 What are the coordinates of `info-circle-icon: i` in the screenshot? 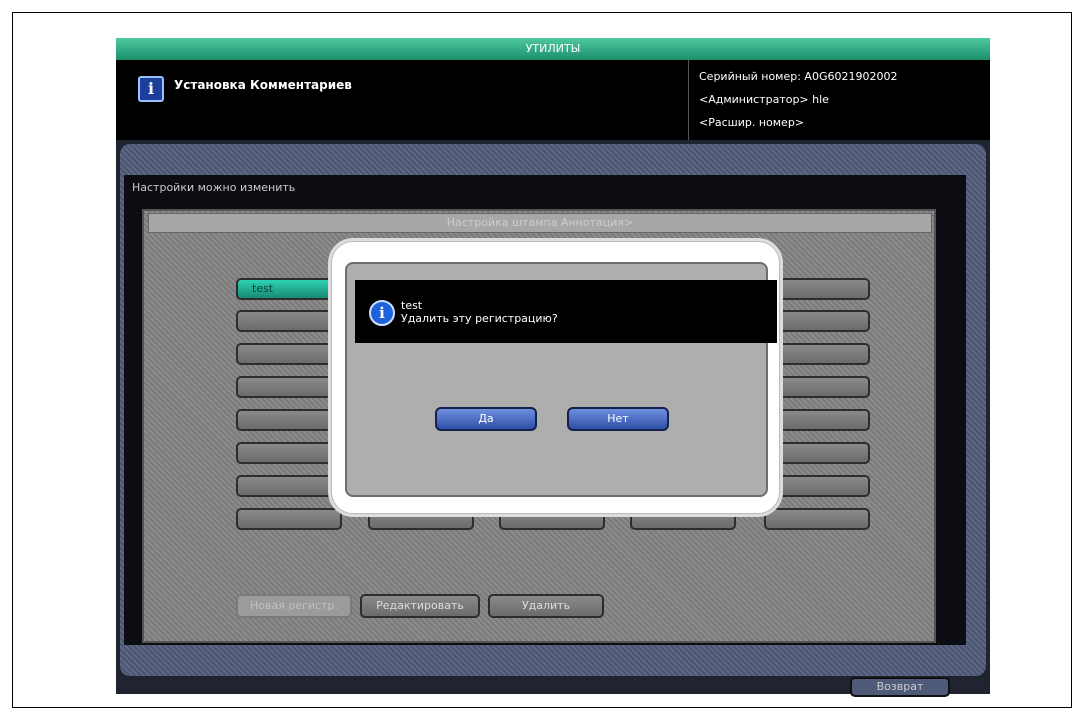 It's located at (382, 313).